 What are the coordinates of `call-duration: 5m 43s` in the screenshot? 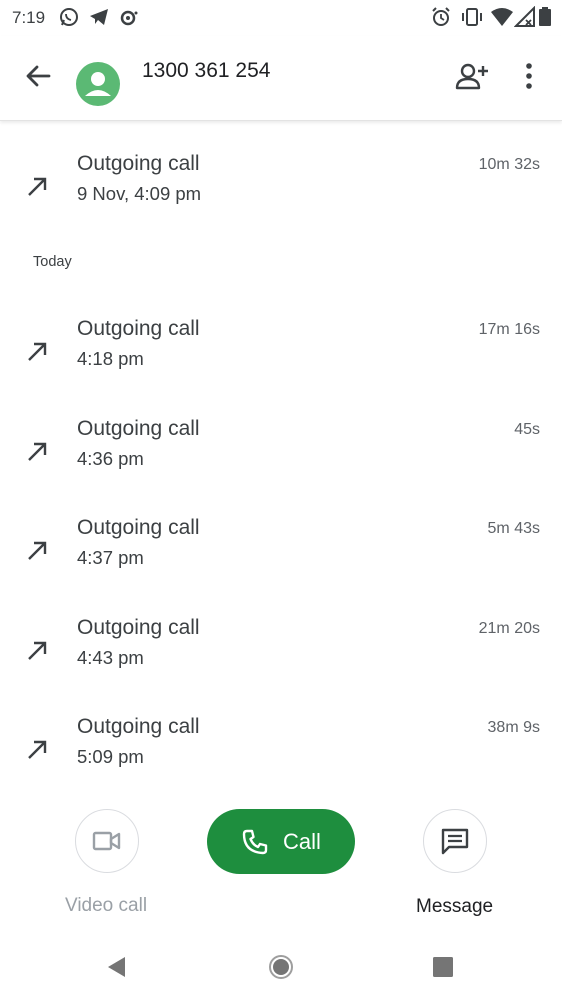 It's located at (513, 528).